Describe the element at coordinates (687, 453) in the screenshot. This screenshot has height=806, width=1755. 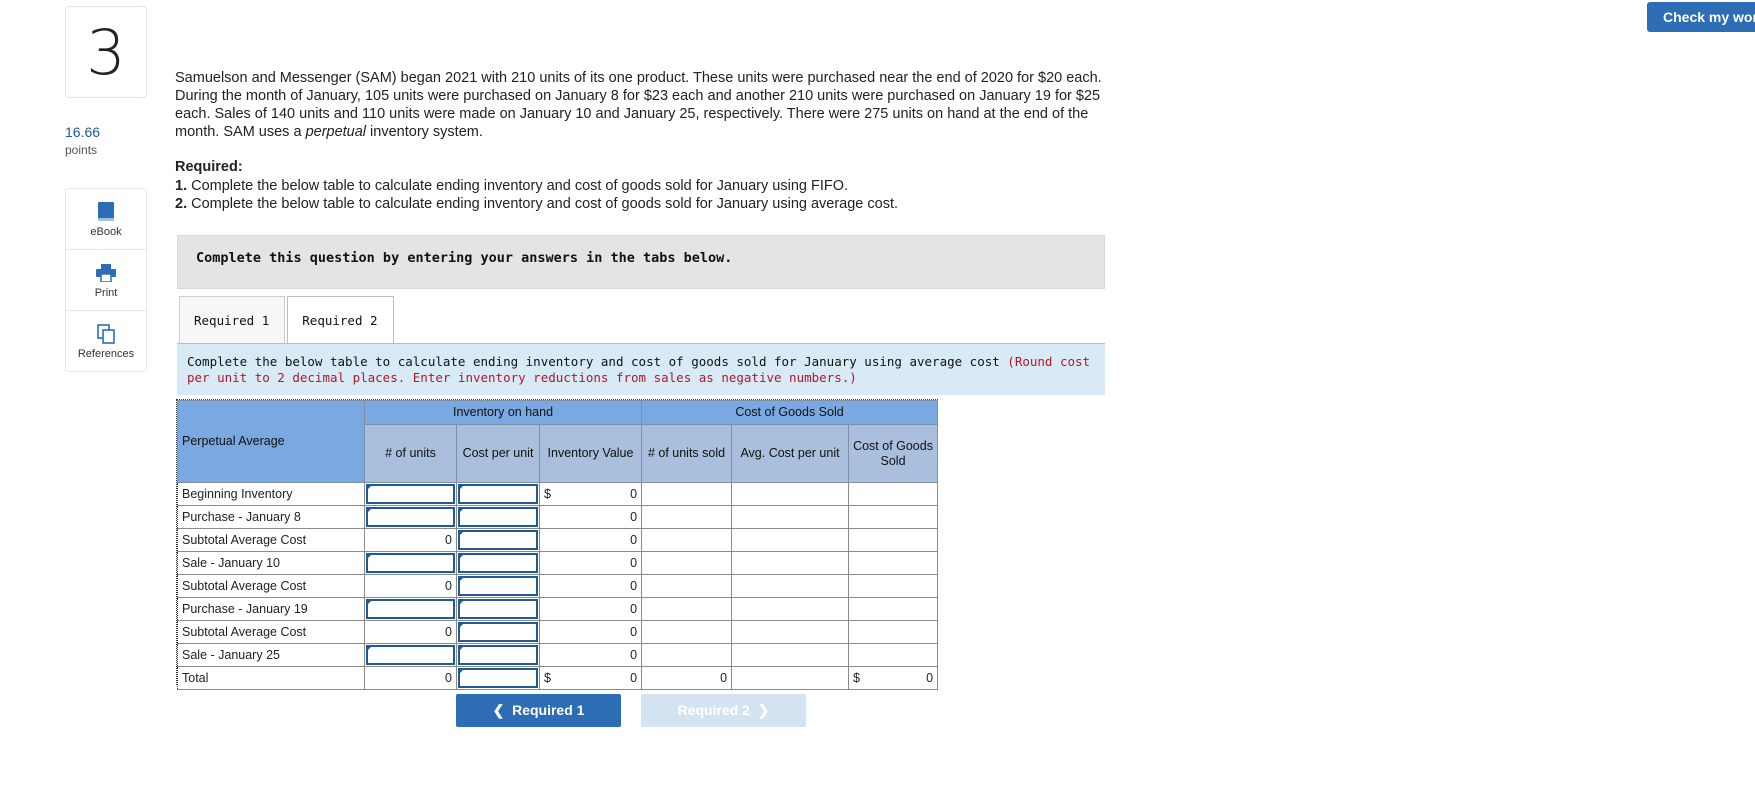
I see `col-units-sold: # of units sold` at that location.